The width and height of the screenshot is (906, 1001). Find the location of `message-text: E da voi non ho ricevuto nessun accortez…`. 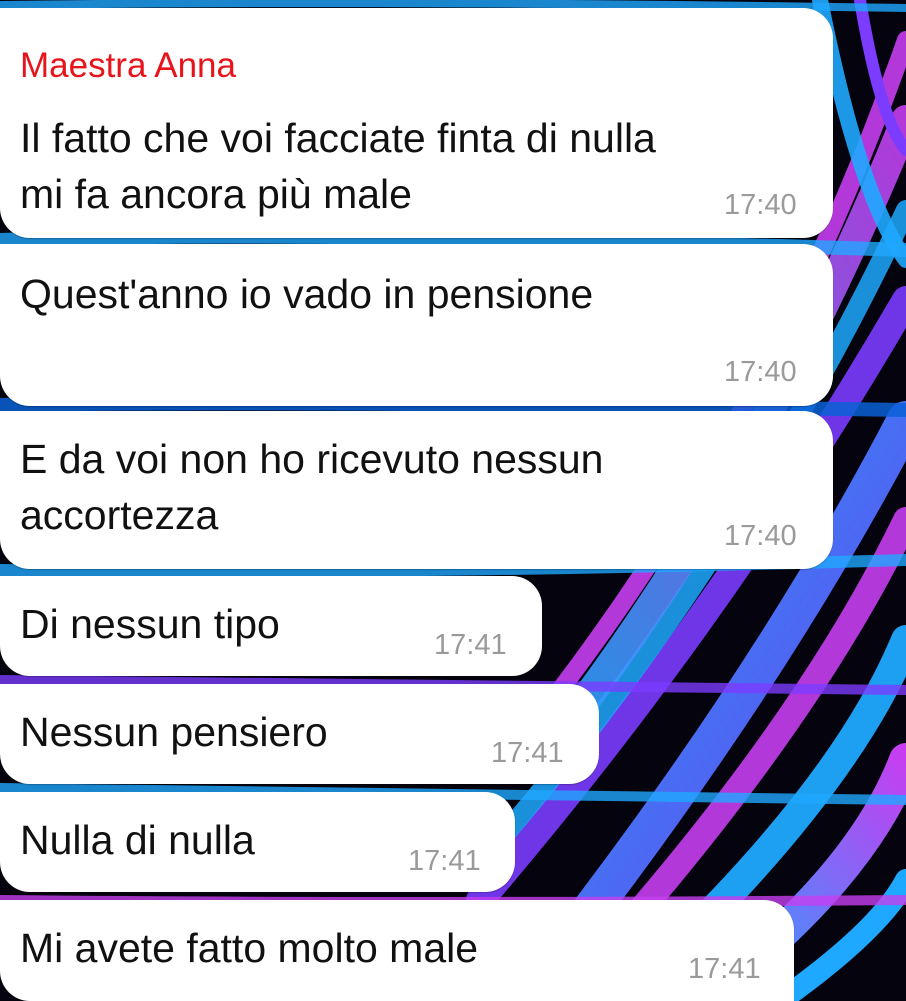

message-text: E da voi non ho ricevuto nessun accortez… is located at coordinates (312, 487).